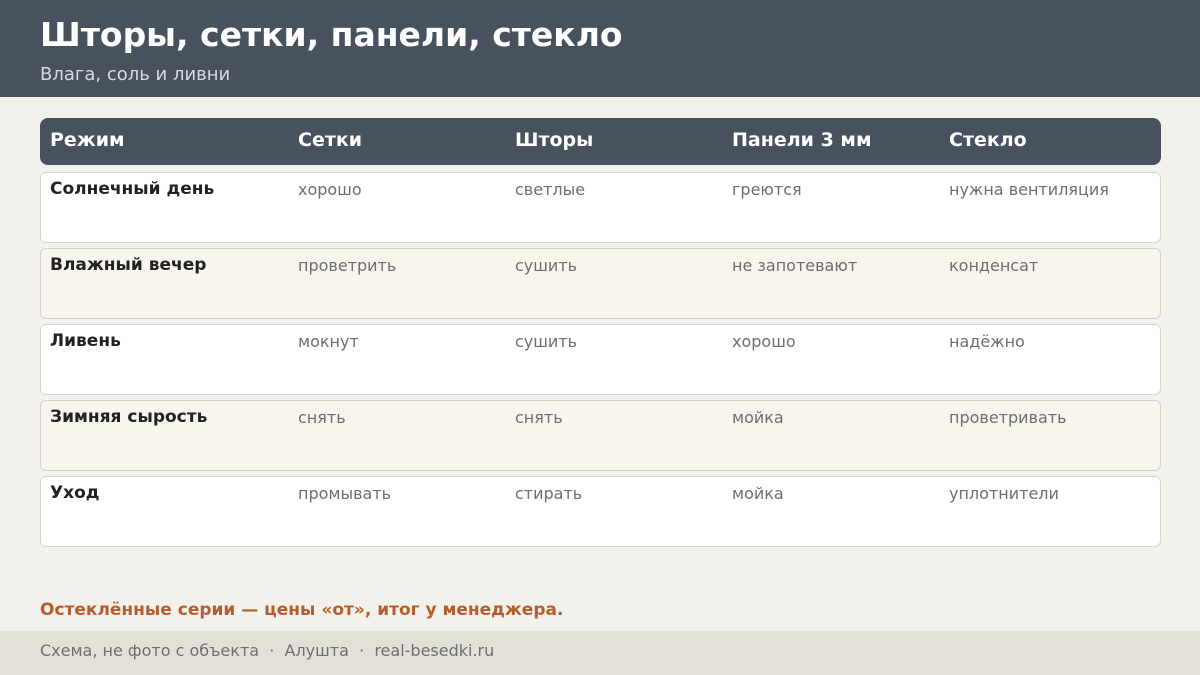 The image size is (1200, 675). I want to click on column-header-panels: Панели 3 мм, so click(802, 140).